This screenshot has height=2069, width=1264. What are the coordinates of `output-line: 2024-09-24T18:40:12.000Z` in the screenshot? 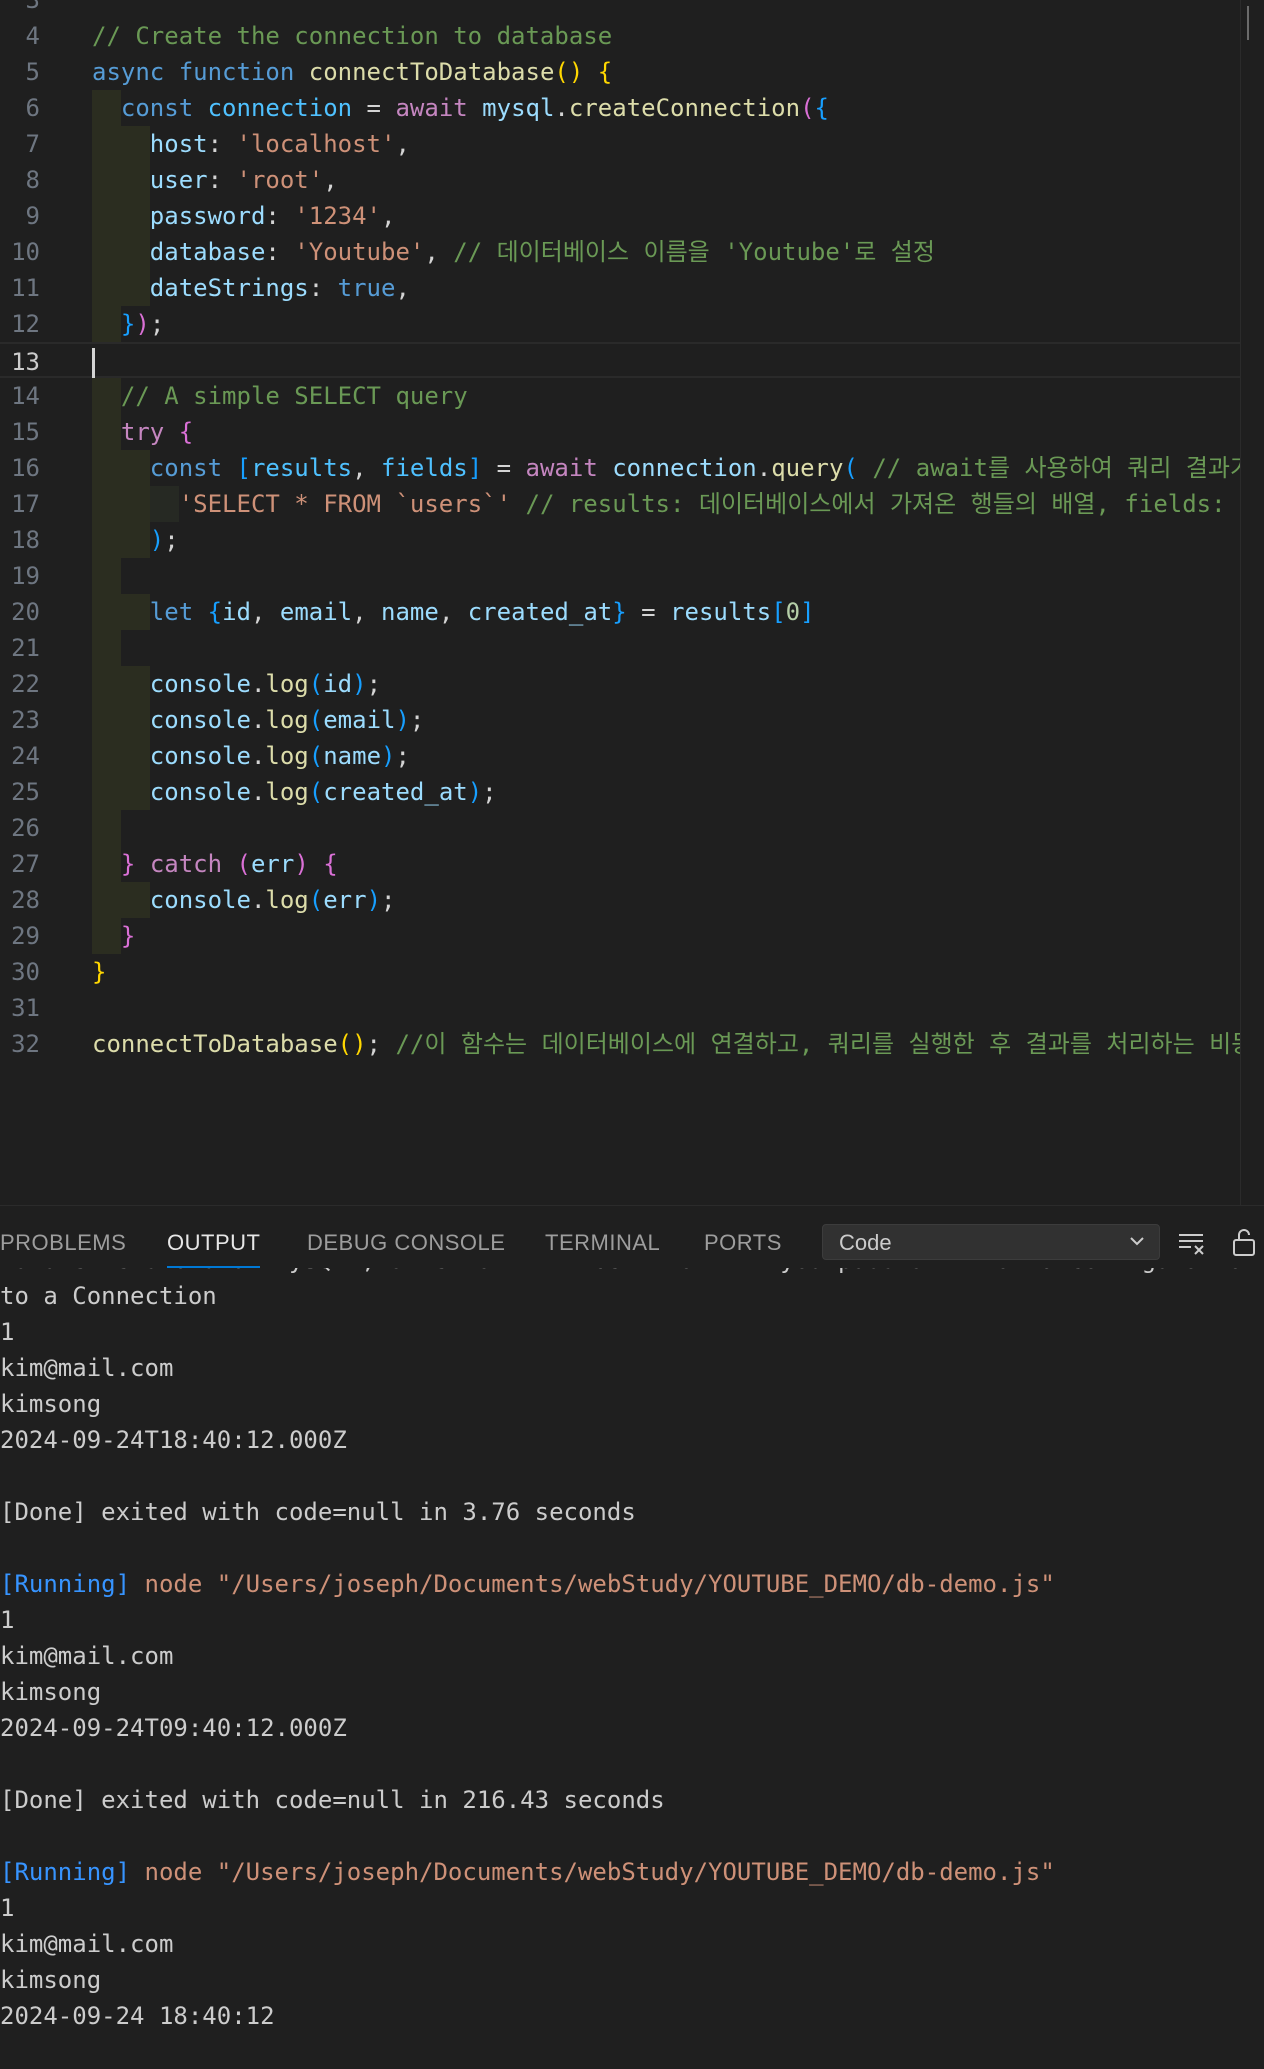 It's located at (173, 1440).